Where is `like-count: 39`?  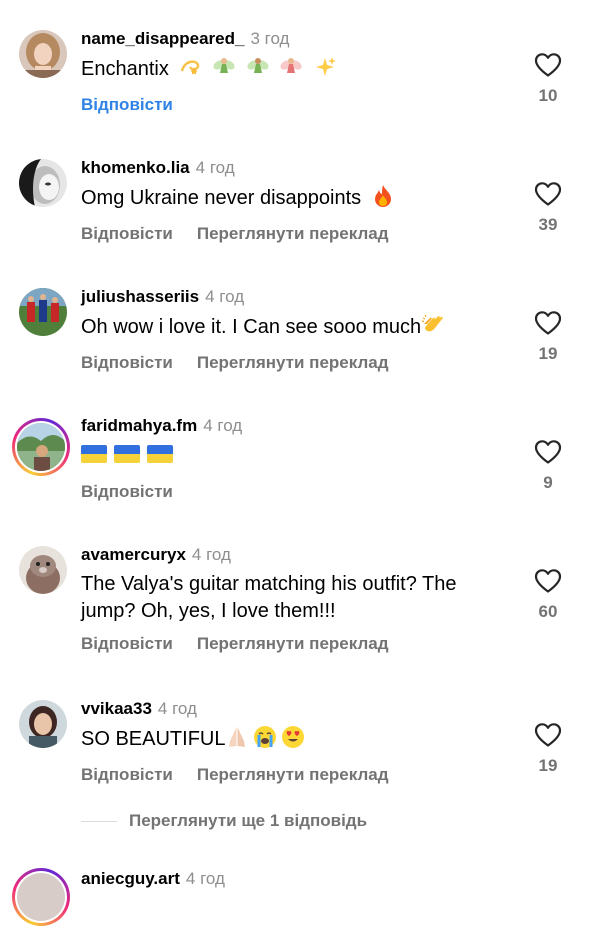 like-count: 39 is located at coordinates (548, 224).